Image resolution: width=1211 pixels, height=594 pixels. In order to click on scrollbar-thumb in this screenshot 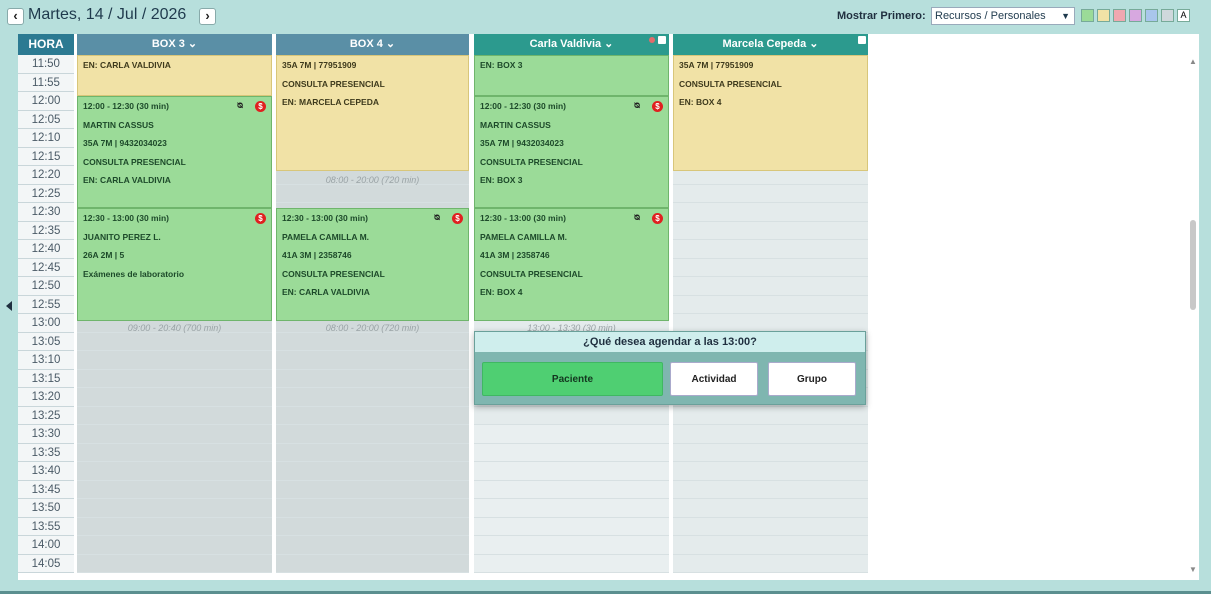, I will do `click(1193, 265)`.